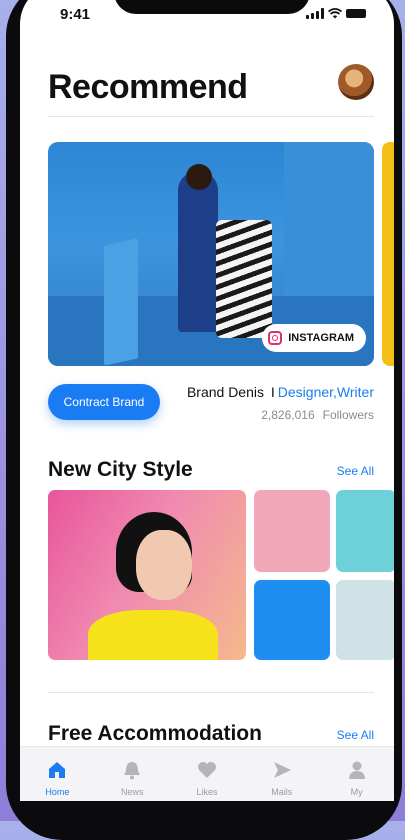 The image size is (405, 840). What do you see at coordinates (75, 14) in the screenshot?
I see `status-time: 9:41` at bounding box center [75, 14].